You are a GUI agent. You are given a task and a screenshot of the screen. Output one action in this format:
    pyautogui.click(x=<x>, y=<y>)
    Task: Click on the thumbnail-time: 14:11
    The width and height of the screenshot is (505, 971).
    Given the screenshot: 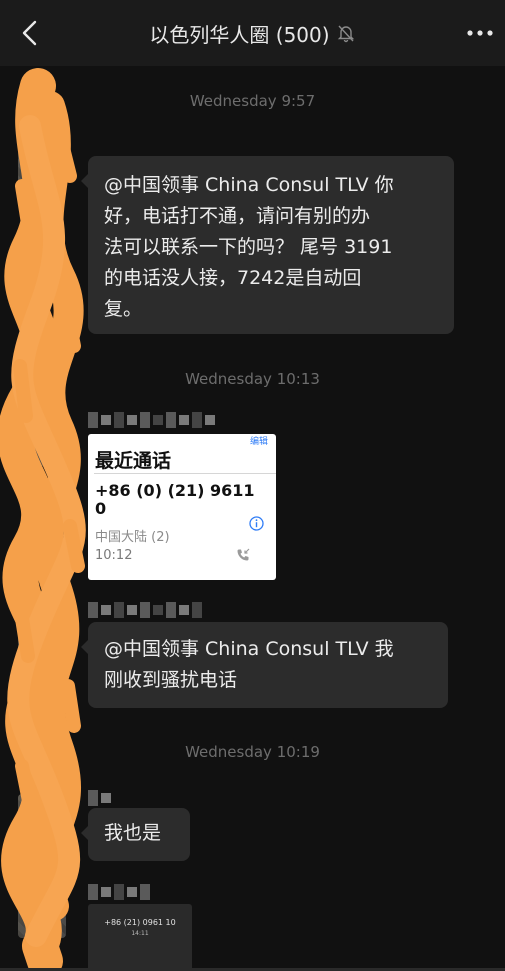 What is the action you would take?
    pyautogui.click(x=140, y=933)
    